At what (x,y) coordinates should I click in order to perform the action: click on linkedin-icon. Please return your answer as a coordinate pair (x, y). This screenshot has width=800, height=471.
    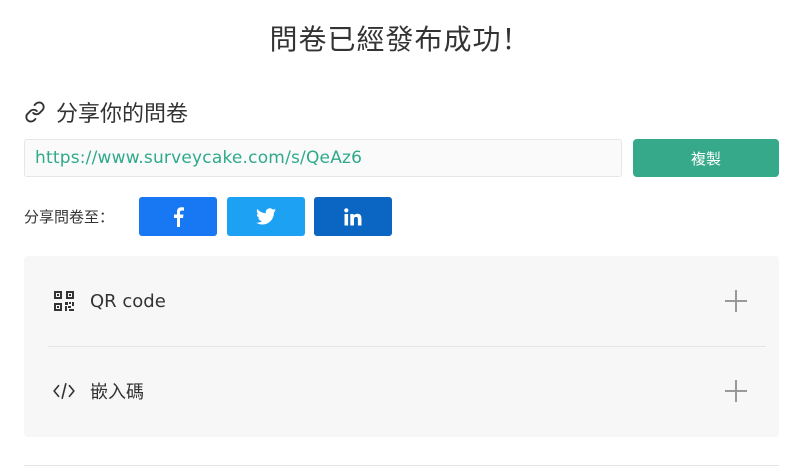
    Looking at the image, I should click on (353, 216).